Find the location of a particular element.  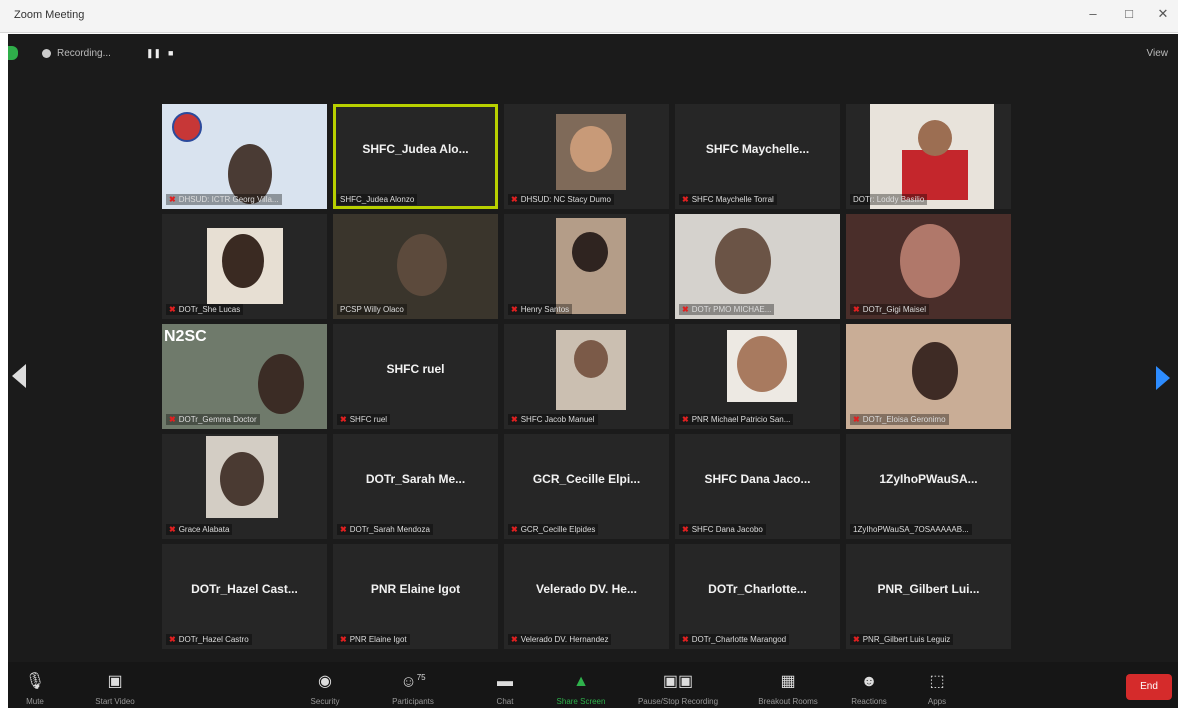

participant-name-label: ✖ DOTr_Charlotte Marangod is located at coordinates (734, 639).